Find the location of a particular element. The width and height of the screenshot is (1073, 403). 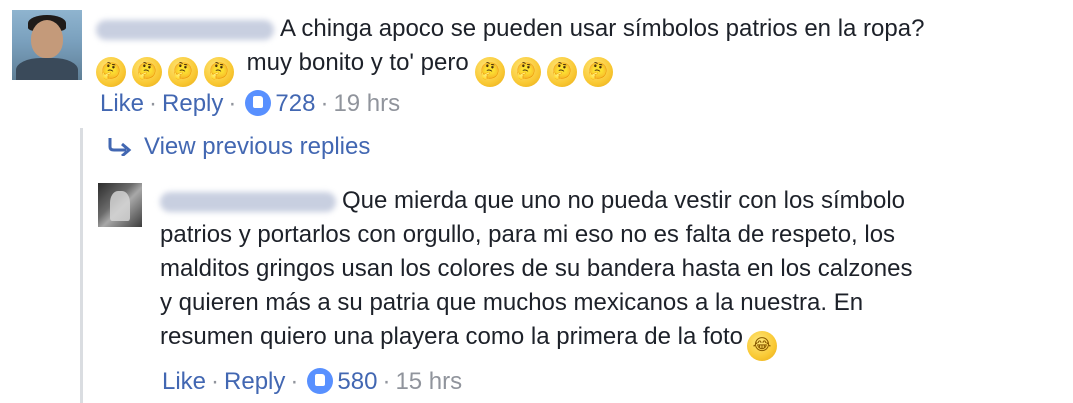

reply-actions: Like · Reply · 580 · 15 hrs is located at coordinates (312, 382).